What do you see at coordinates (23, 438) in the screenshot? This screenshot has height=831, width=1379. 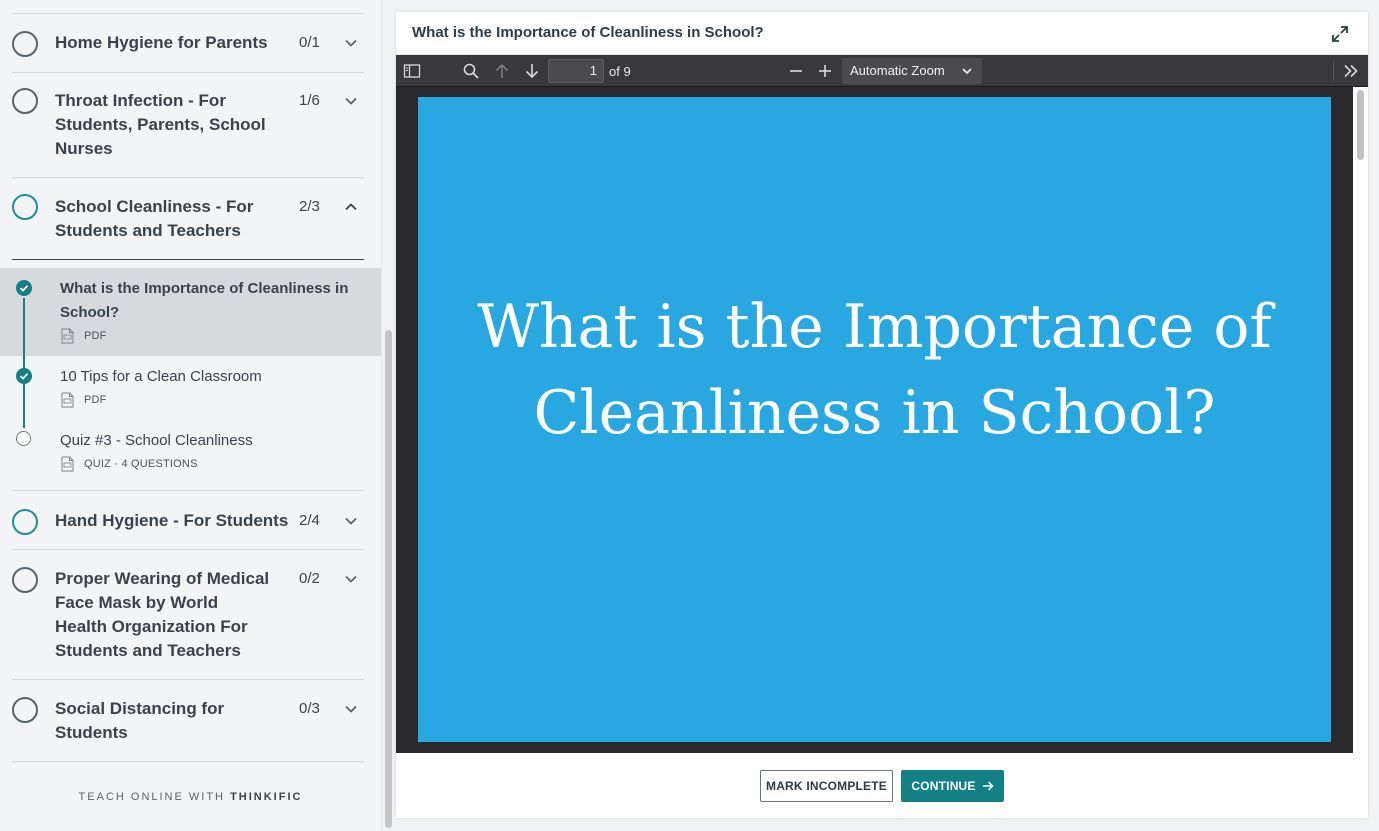 I see `incomplete-circle-icon` at bounding box center [23, 438].